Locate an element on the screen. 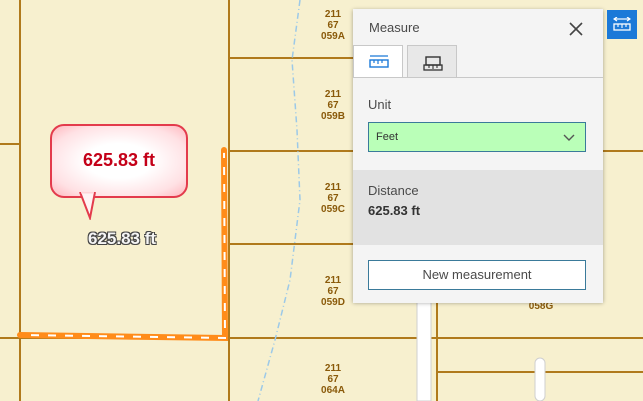  close-icon is located at coordinates (576, 29).